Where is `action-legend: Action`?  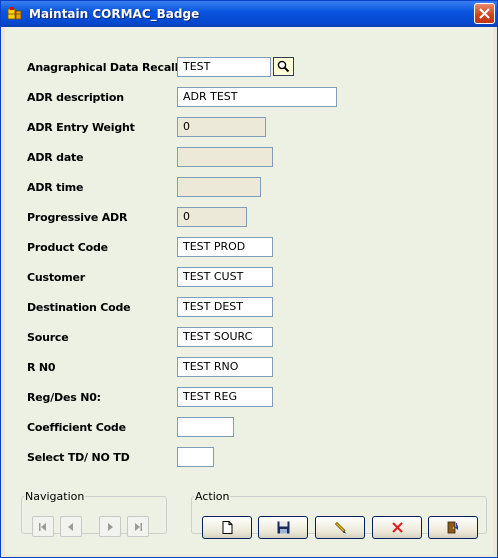 action-legend: Action is located at coordinates (212, 496).